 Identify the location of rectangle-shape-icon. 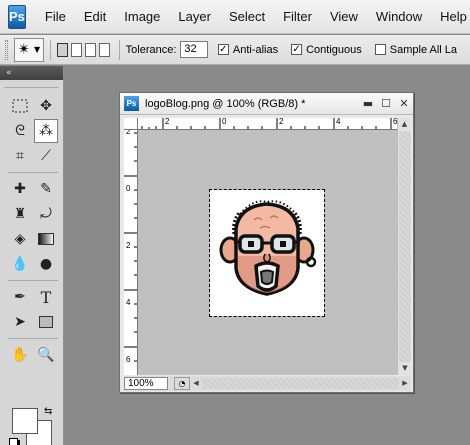
(46, 322).